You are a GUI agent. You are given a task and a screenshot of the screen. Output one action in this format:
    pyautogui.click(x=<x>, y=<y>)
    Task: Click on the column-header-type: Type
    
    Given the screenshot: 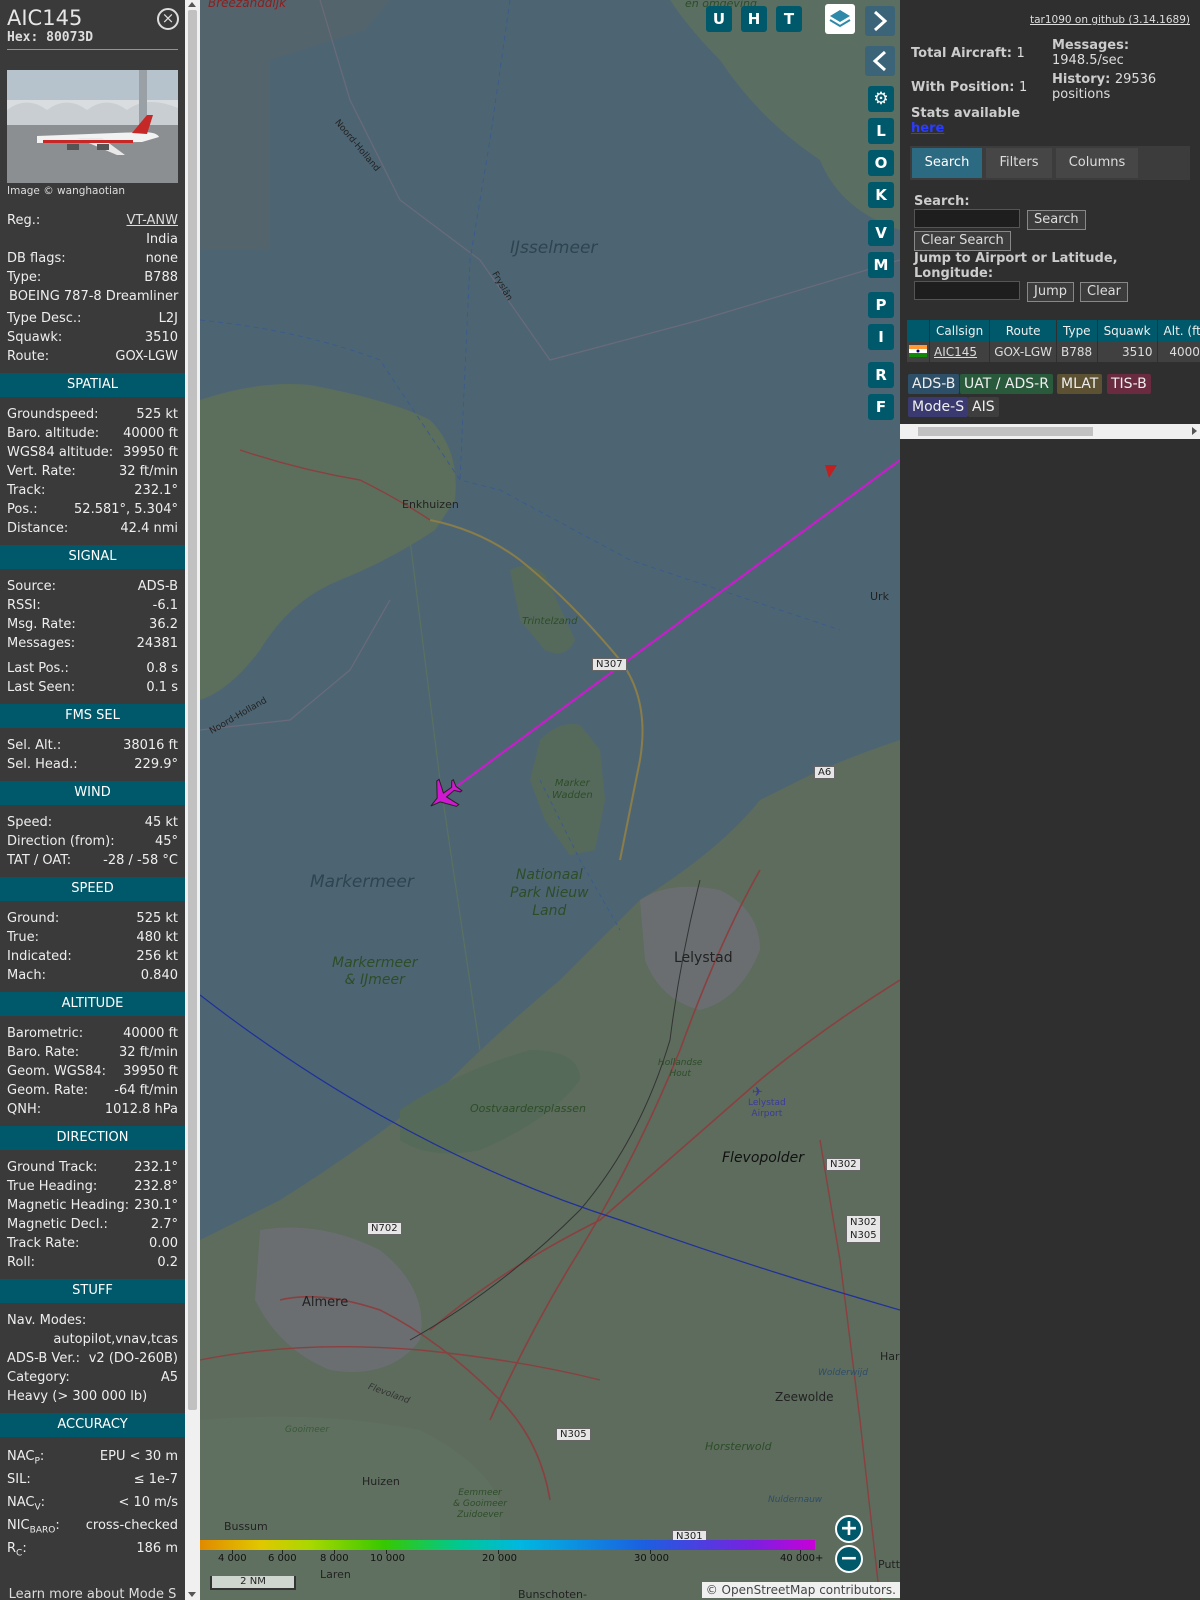 What is the action you would take?
    pyautogui.click(x=1077, y=331)
    